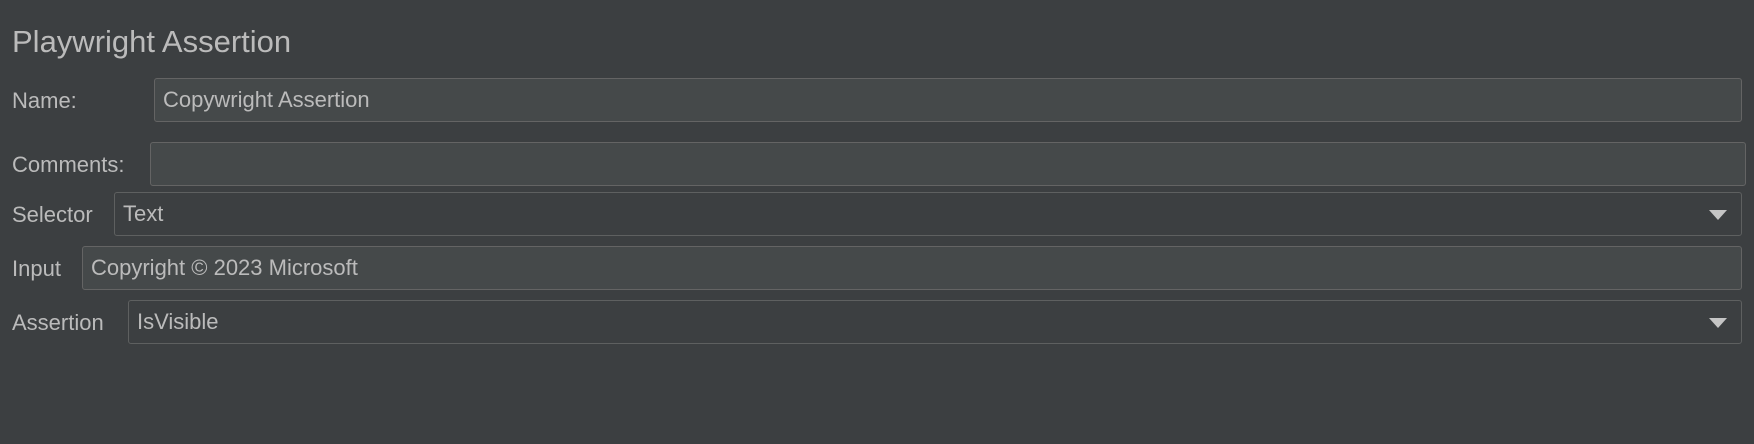  What do you see at coordinates (143, 213) in the screenshot?
I see `selector-value: Text` at bounding box center [143, 213].